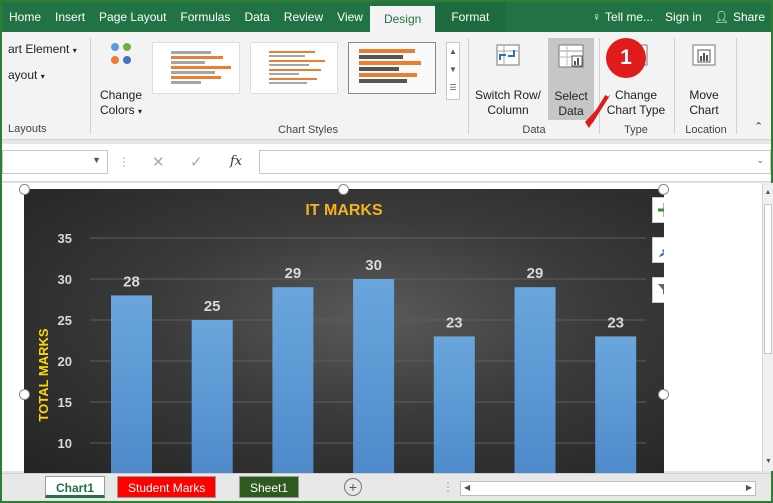  I want to click on brush-icon, so click(661, 252).